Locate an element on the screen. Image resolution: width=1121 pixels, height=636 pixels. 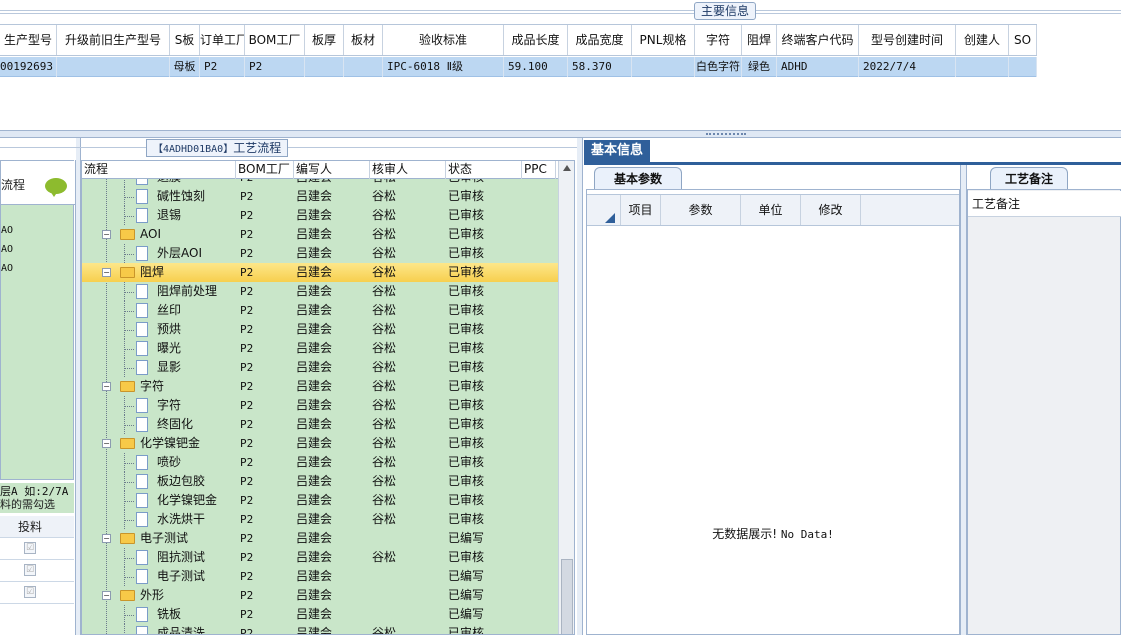
flow-row: 水洗烘干 P2 吕建会 谷松 已审核 is located at coordinates (320, 519).